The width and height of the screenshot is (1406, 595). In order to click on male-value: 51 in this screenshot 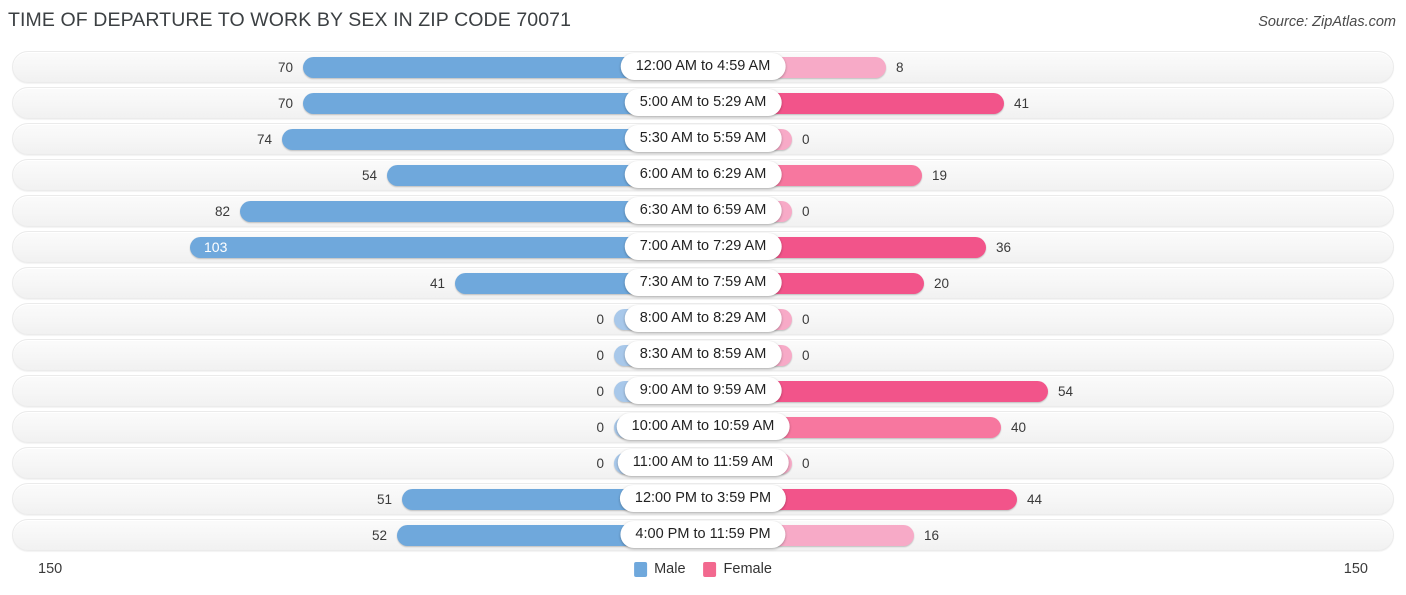, I will do `click(384, 499)`.